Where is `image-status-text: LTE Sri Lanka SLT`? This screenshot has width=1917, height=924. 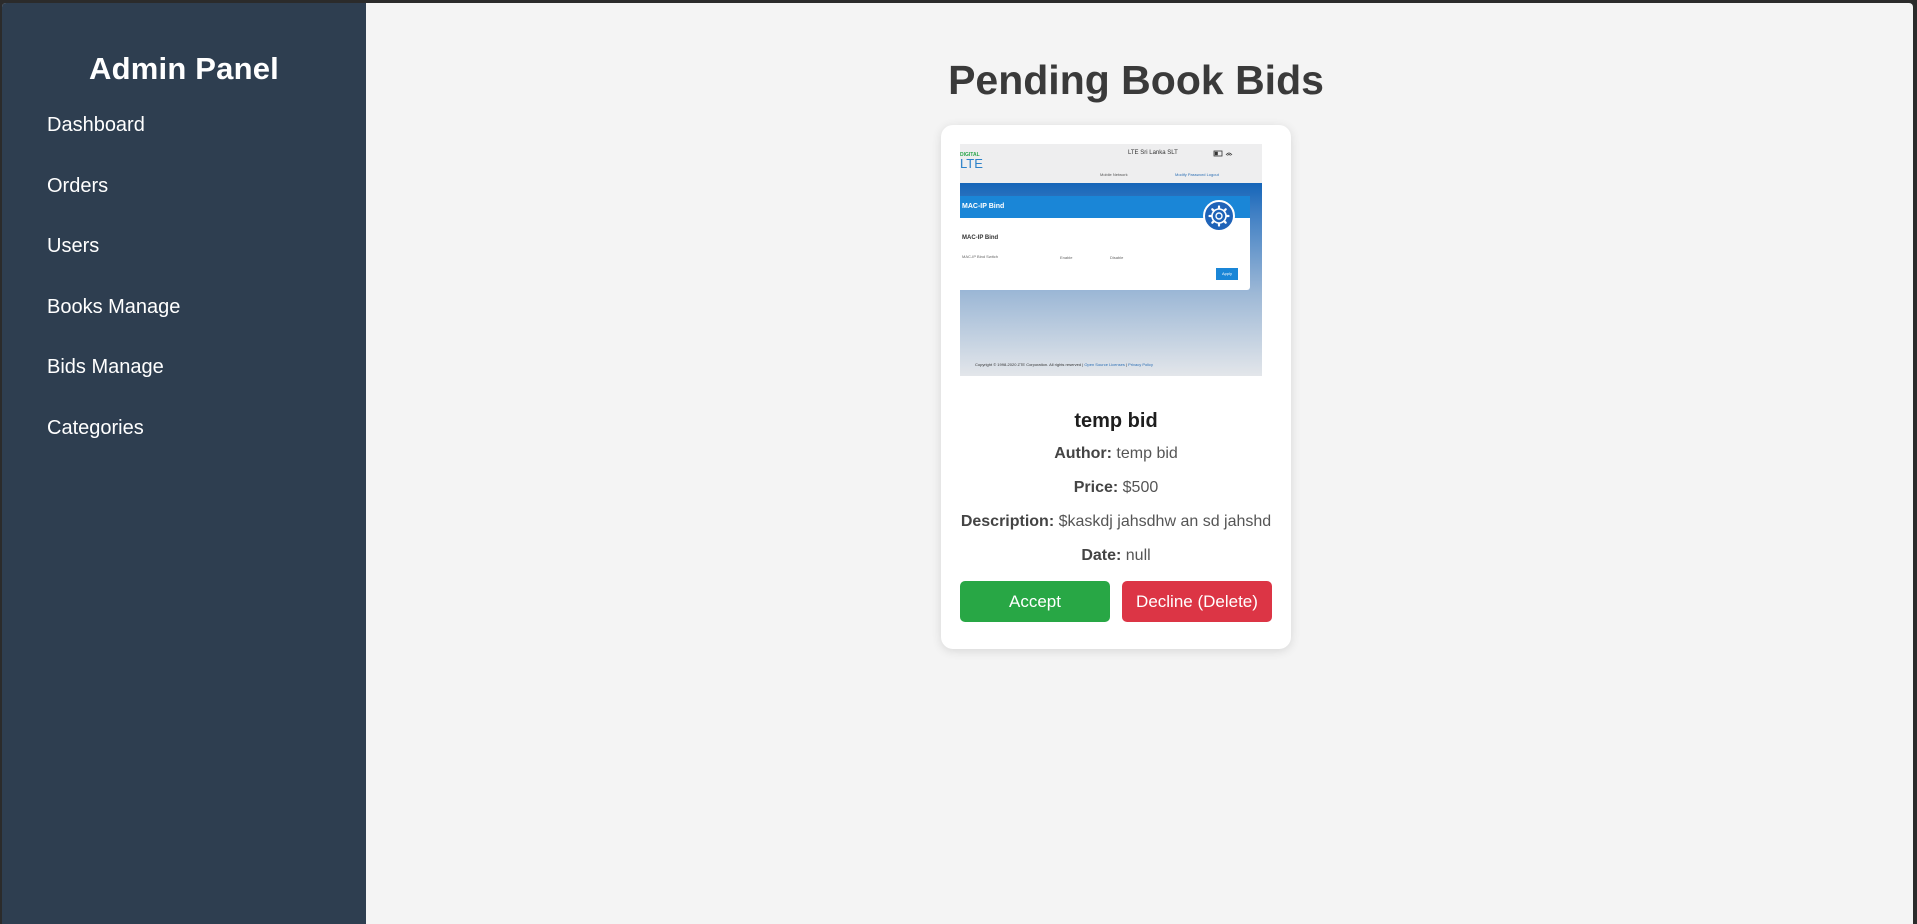 image-status-text: LTE Sri Lanka SLT is located at coordinates (1153, 153).